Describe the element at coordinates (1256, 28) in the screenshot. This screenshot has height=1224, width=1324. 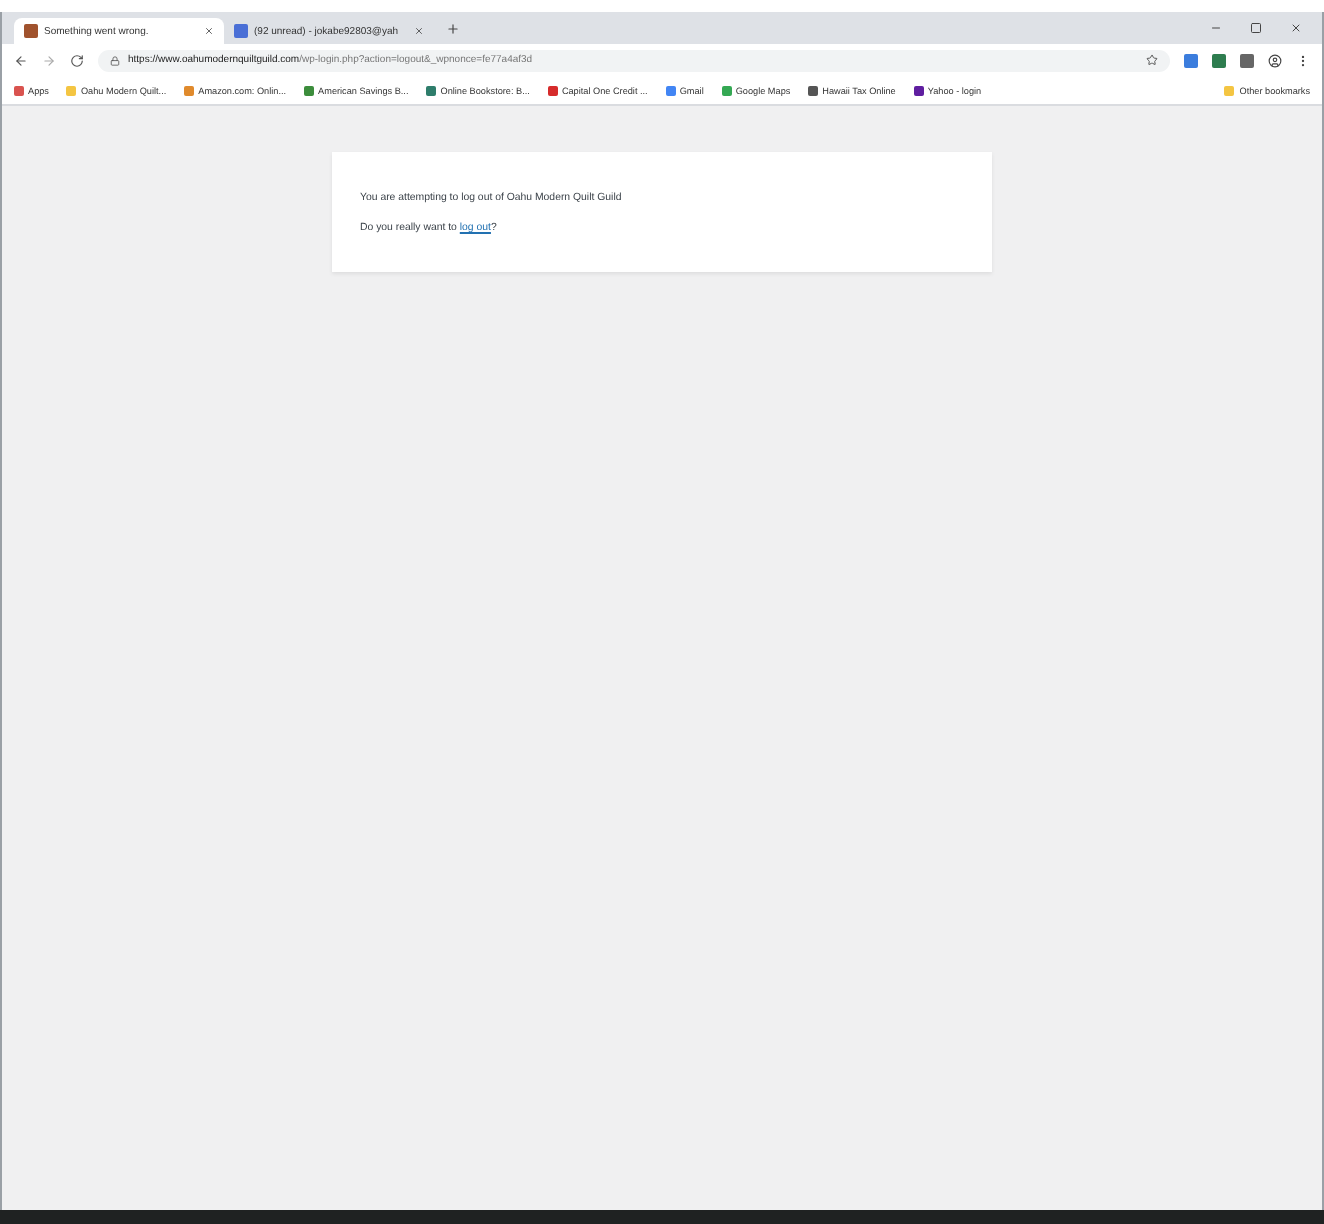
I see `maximize-icon` at that location.